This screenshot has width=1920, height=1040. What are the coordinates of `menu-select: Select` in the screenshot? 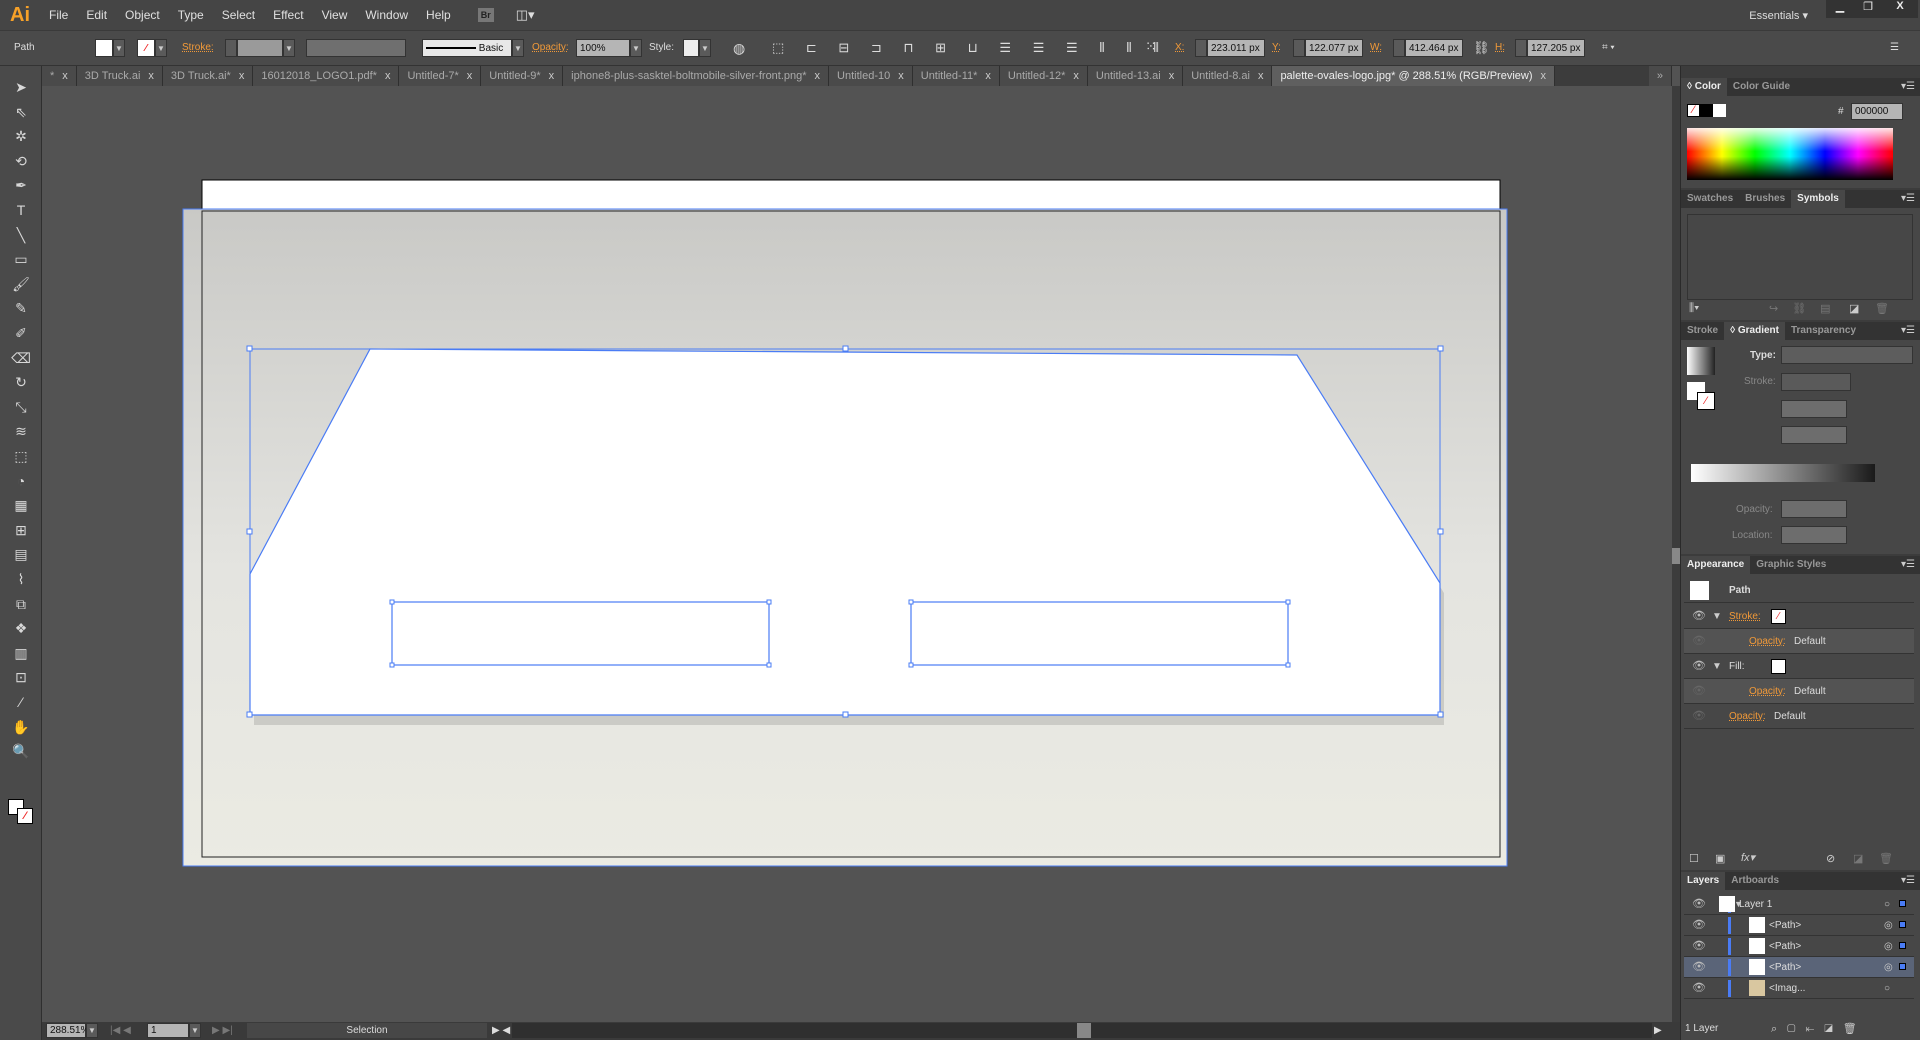 It's located at (238, 15).